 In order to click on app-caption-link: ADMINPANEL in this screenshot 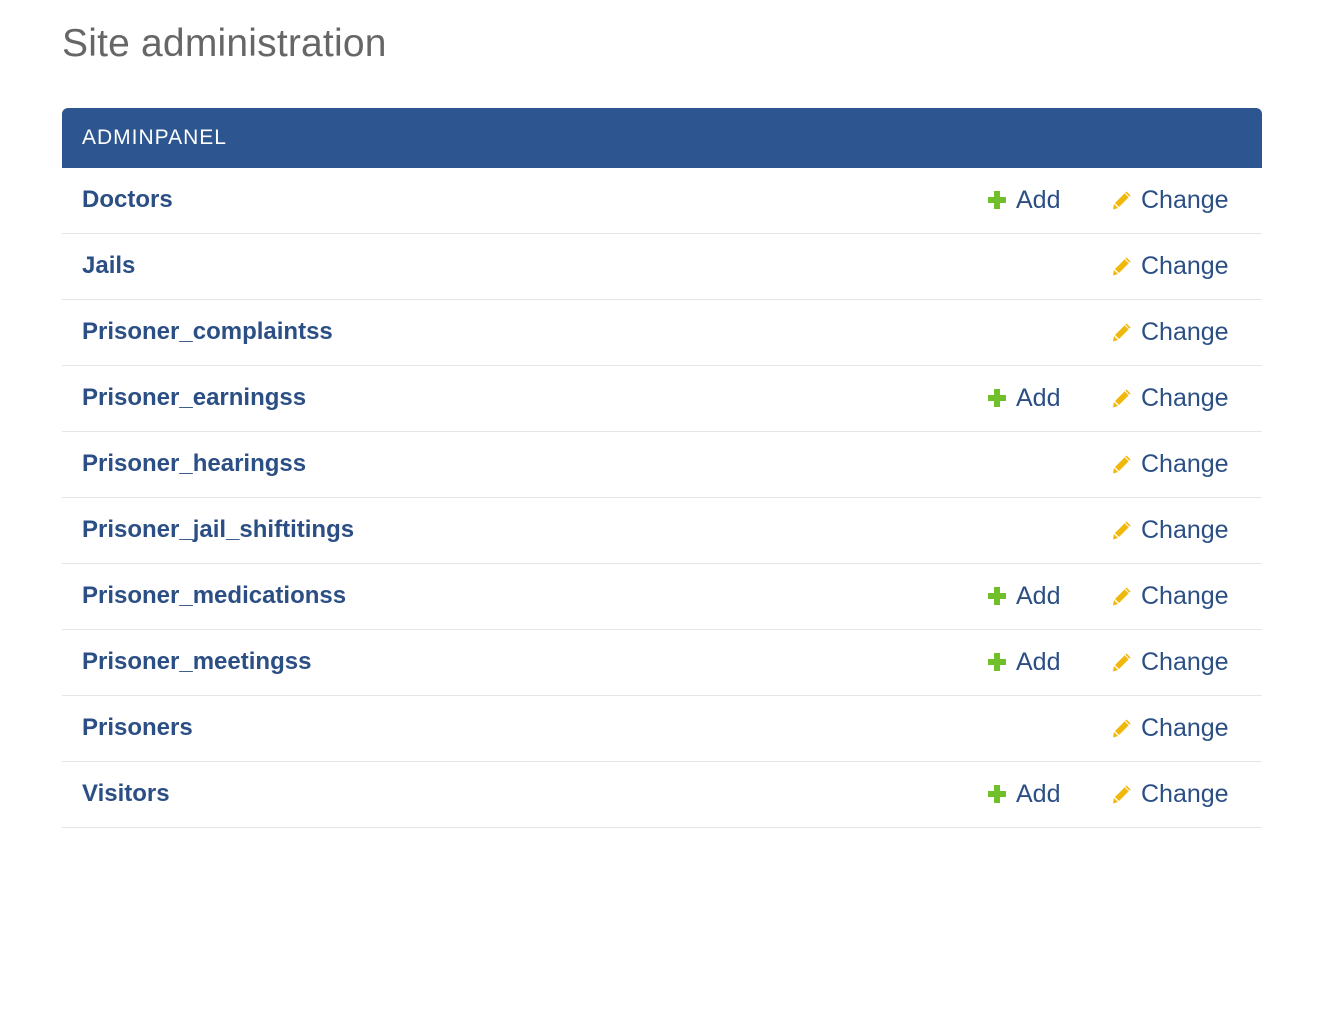, I will do `click(154, 138)`.